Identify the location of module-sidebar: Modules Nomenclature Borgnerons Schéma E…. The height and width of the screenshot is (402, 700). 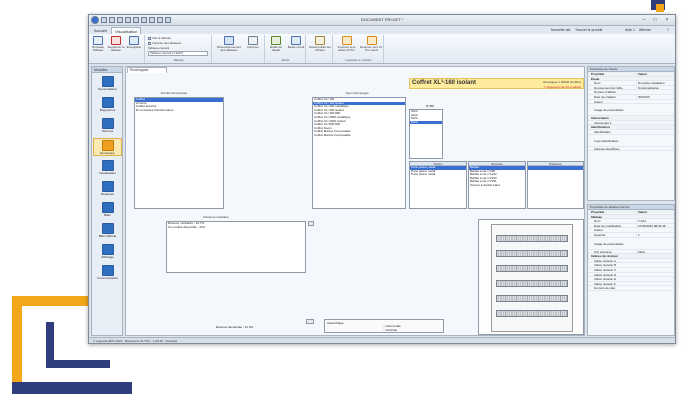
(107, 201).